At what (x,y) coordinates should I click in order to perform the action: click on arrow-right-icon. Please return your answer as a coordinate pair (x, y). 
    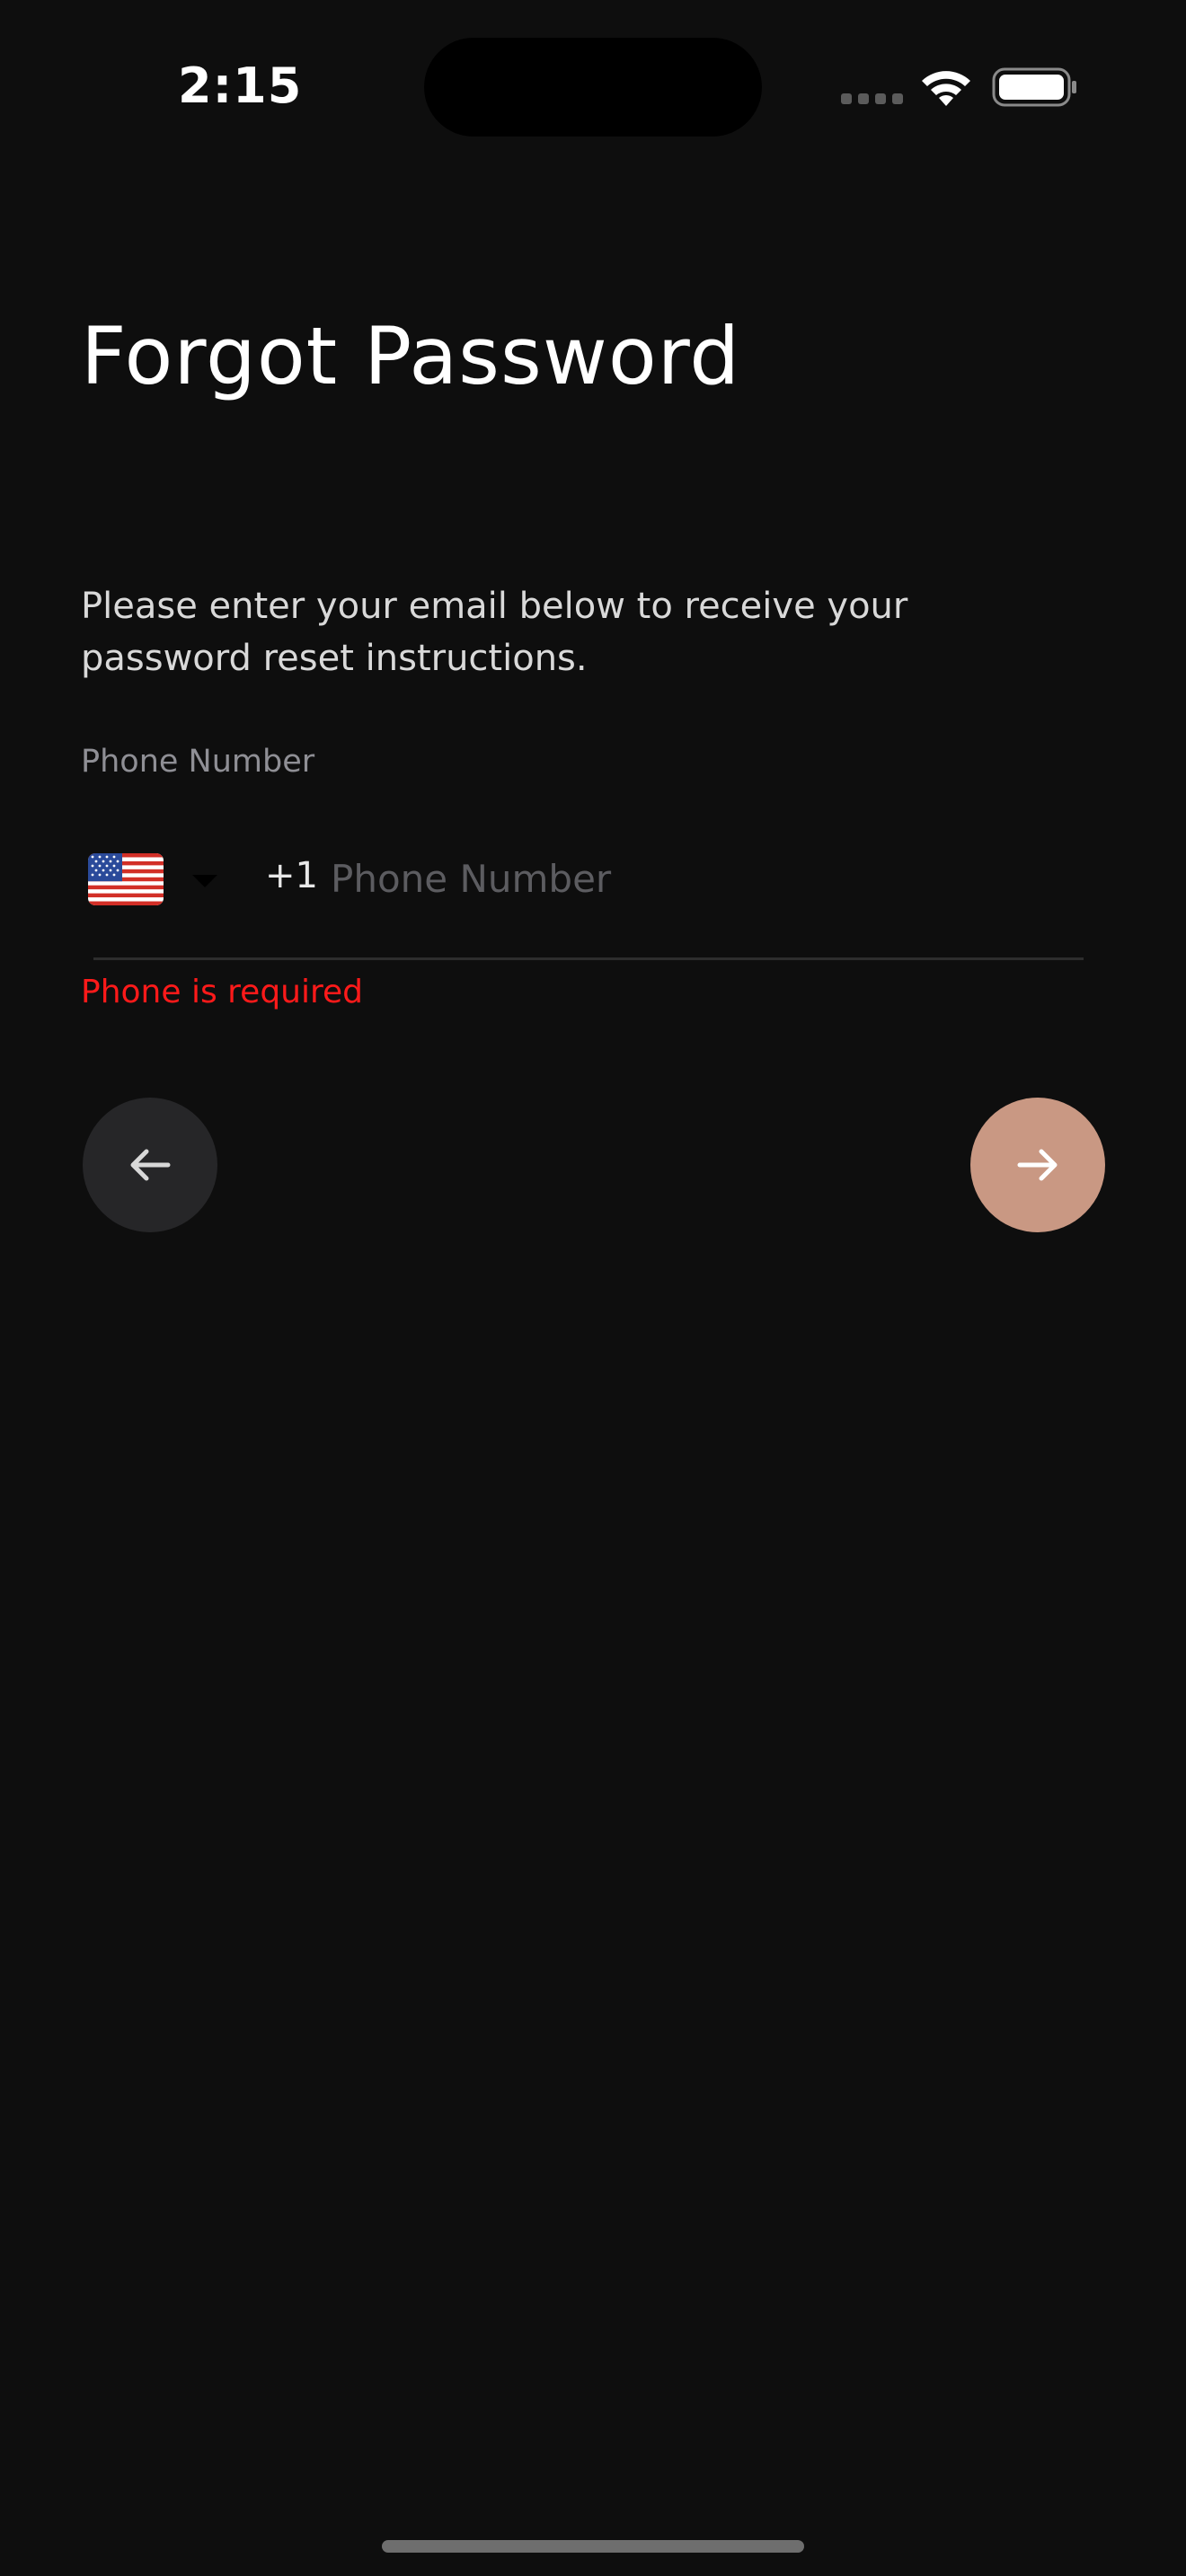
    Looking at the image, I should click on (1037, 1165).